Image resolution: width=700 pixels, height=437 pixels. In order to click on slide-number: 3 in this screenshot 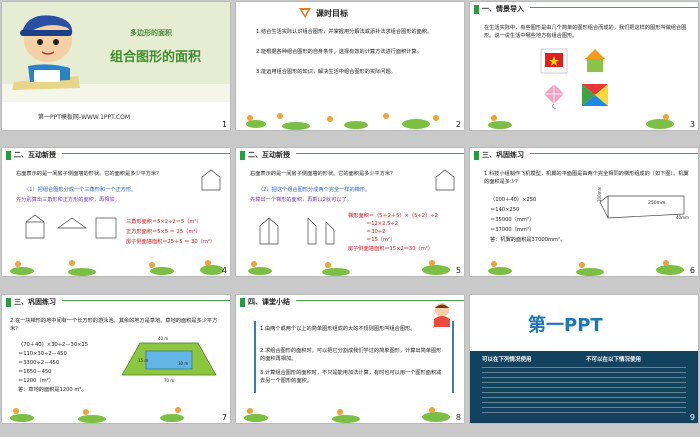, I will do `click(692, 124)`.